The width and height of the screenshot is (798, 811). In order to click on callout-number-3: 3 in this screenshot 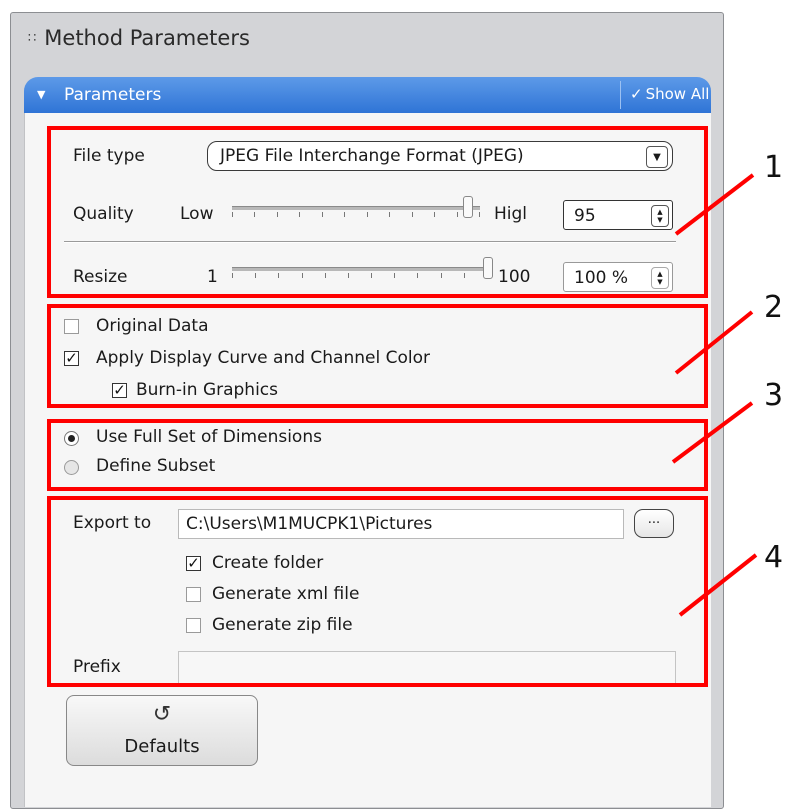, I will do `click(774, 395)`.